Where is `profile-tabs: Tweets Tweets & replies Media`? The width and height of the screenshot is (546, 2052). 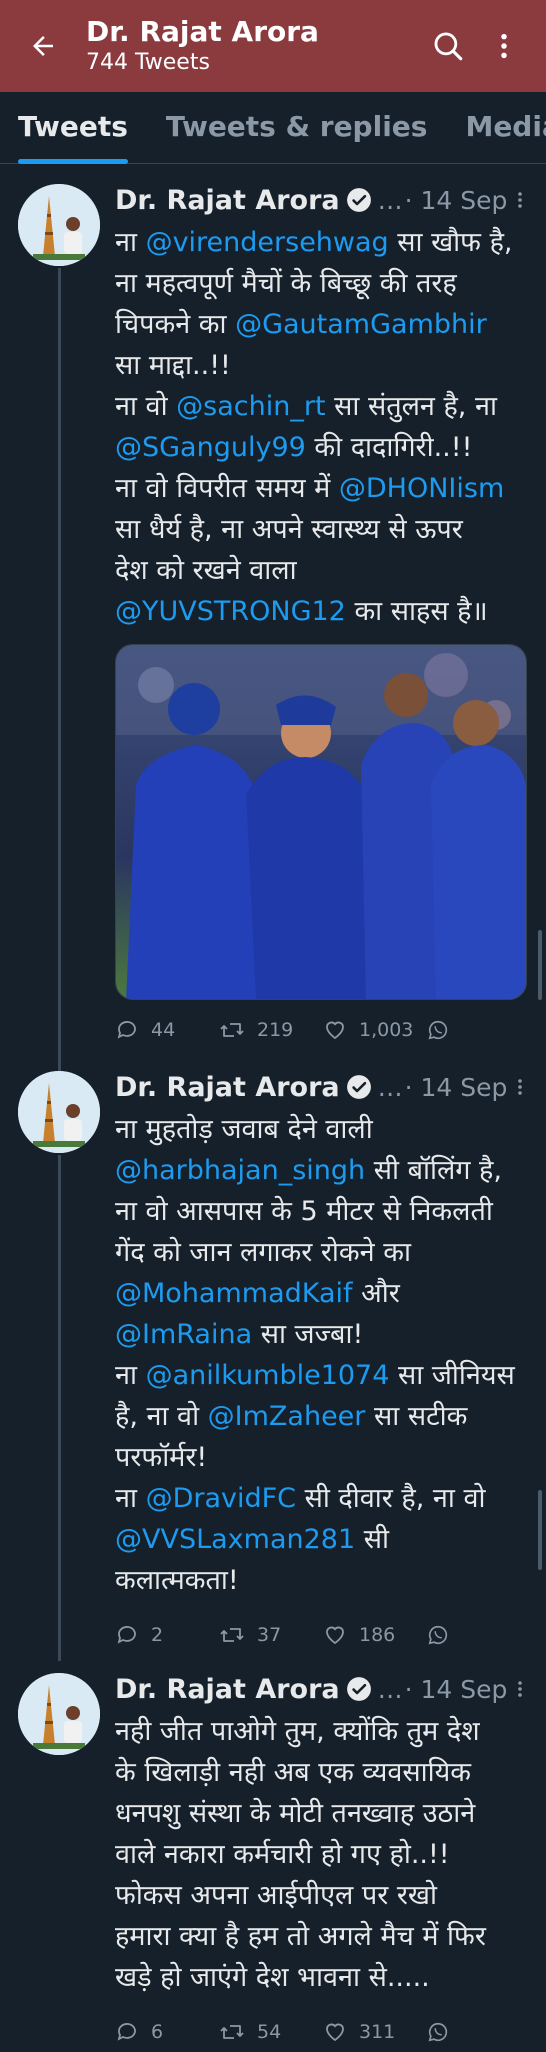
profile-tabs: Tweets Tweets & replies Media is located at coordinates (273, 128).